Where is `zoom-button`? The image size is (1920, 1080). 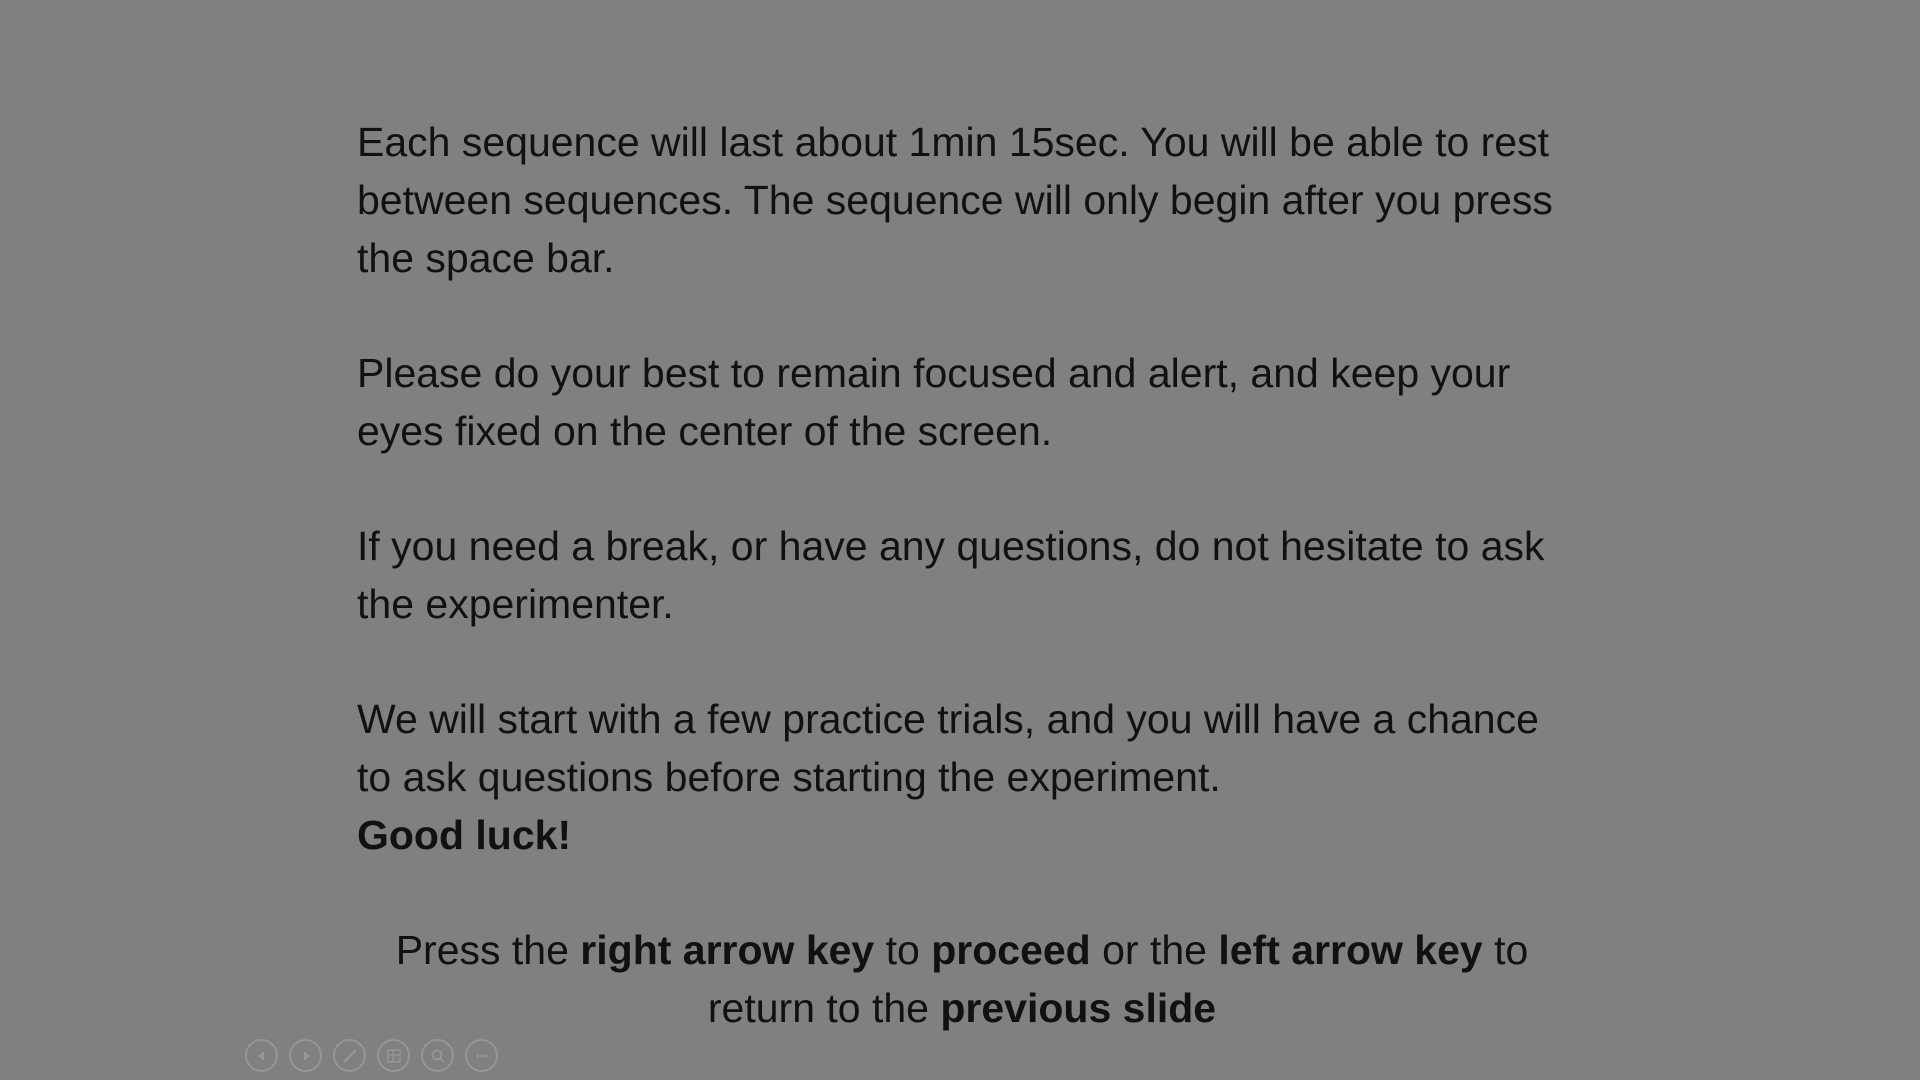 zoom-button is located at coordinates (437, 1055).